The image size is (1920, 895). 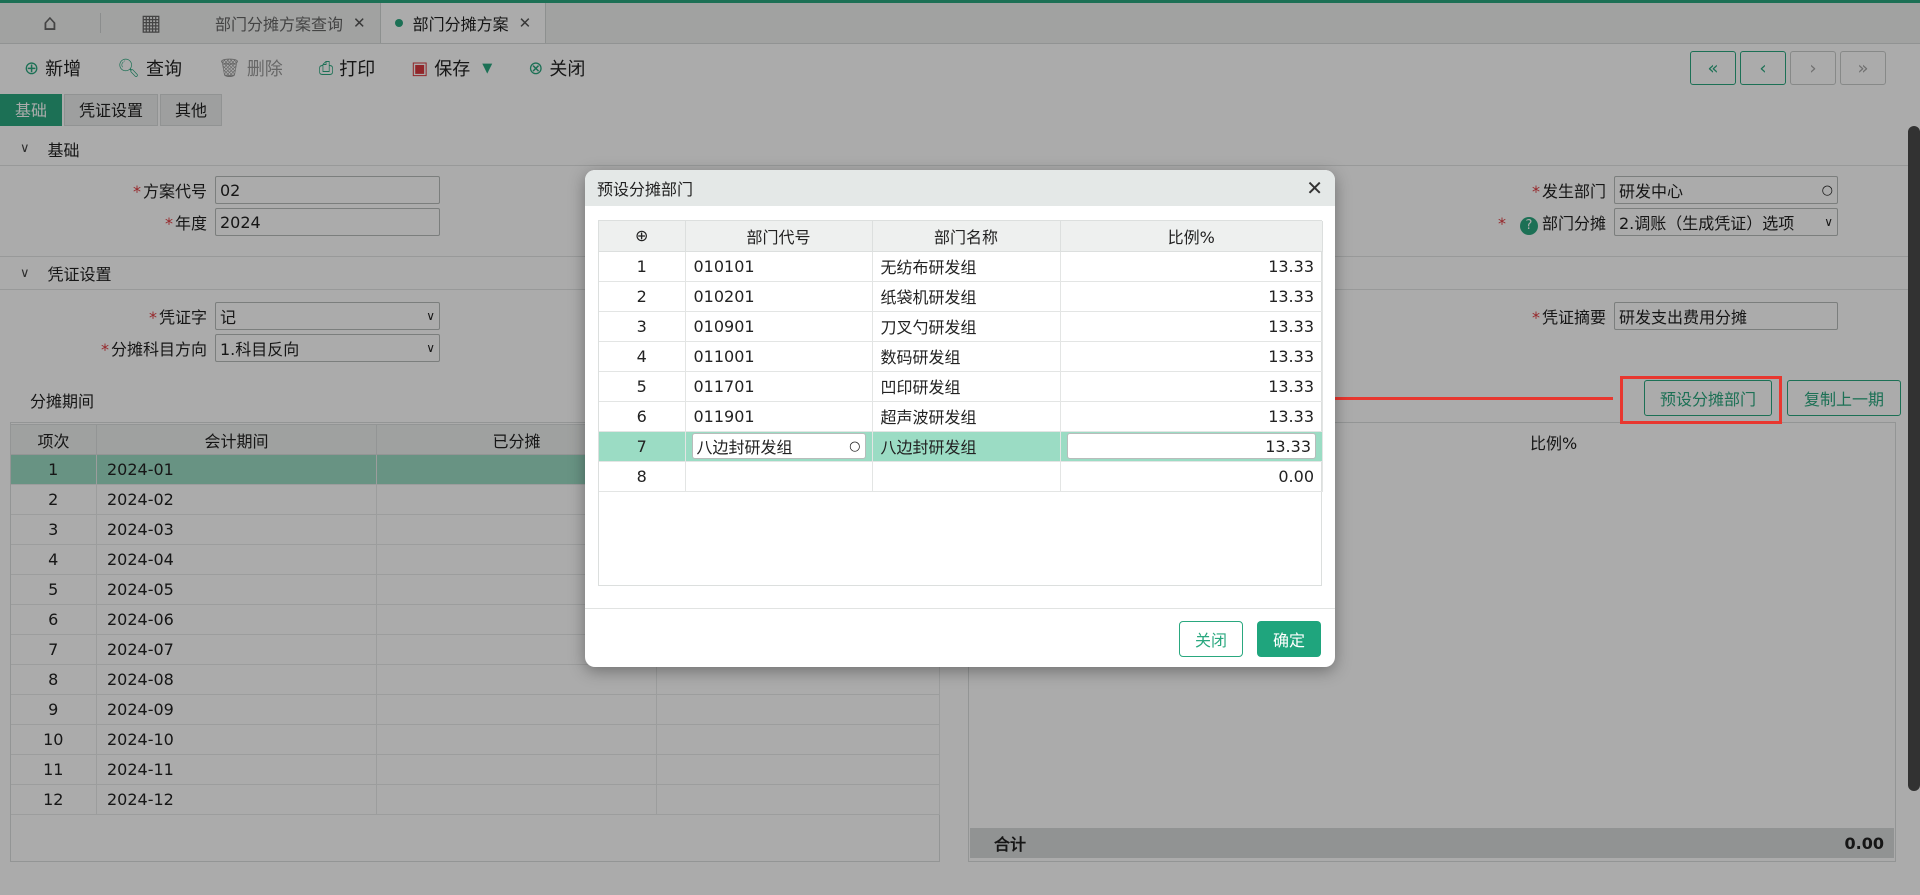 I want to click on dept-code-cell: 011001, so click(x=779, y=356).